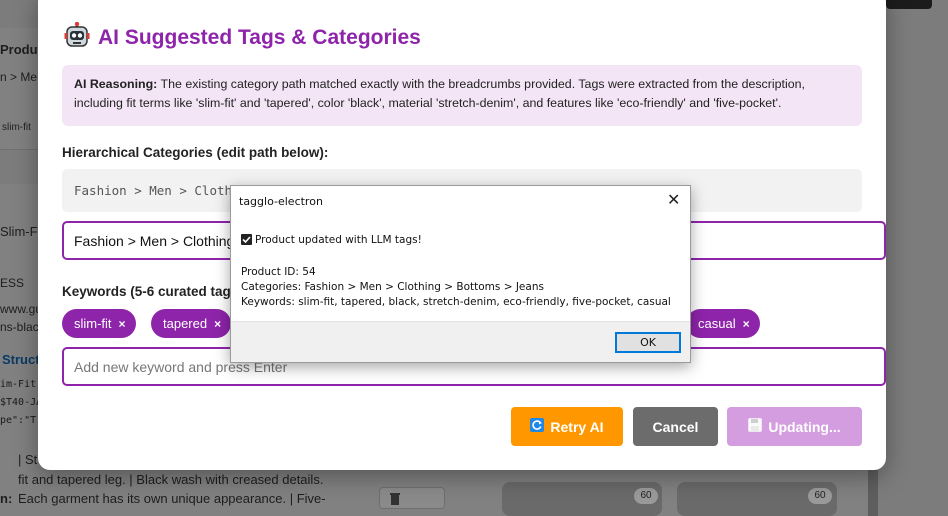 The image size is (948, 516). I want to click on dialog-title: tagglo-electron, so click(281, 201).